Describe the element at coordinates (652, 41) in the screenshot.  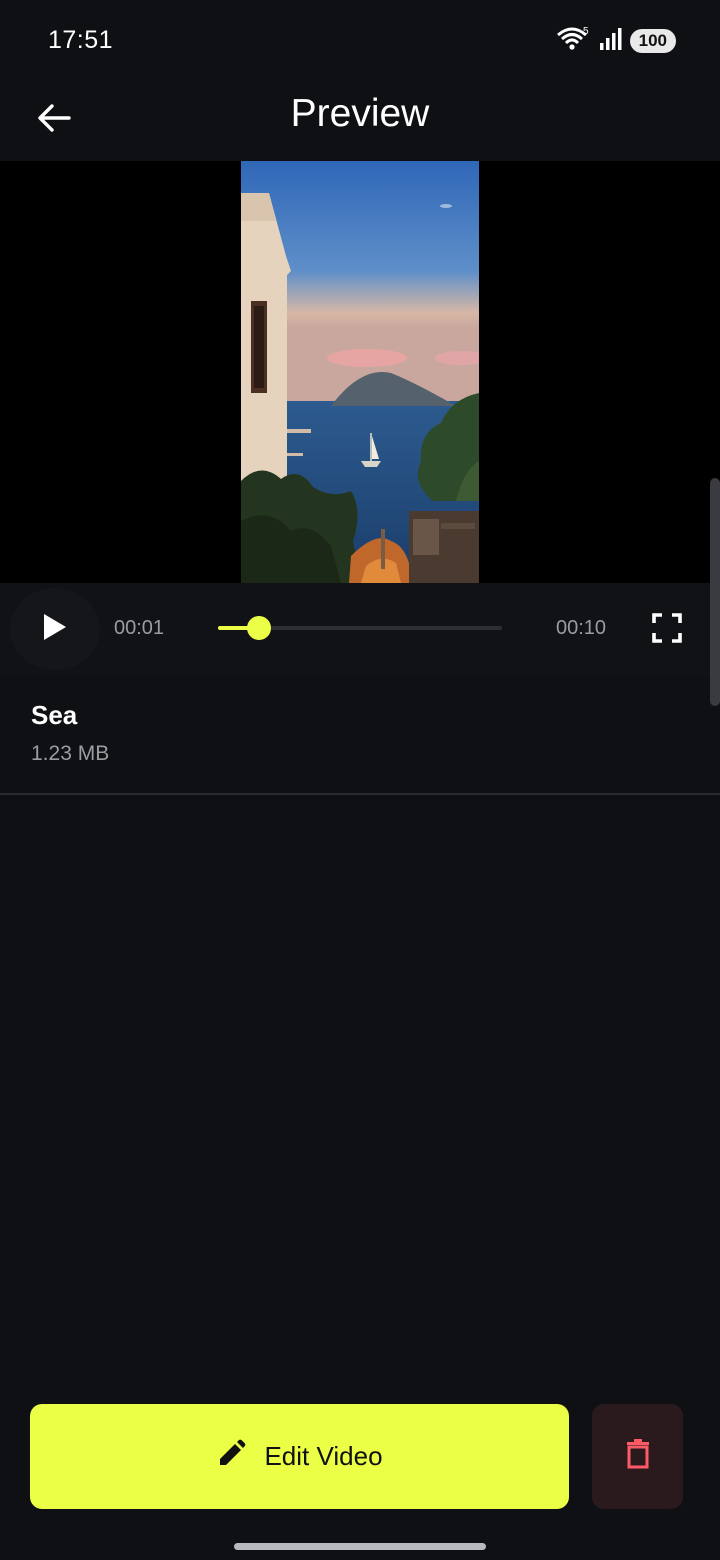
I see `battery-icon: 100` at that location.